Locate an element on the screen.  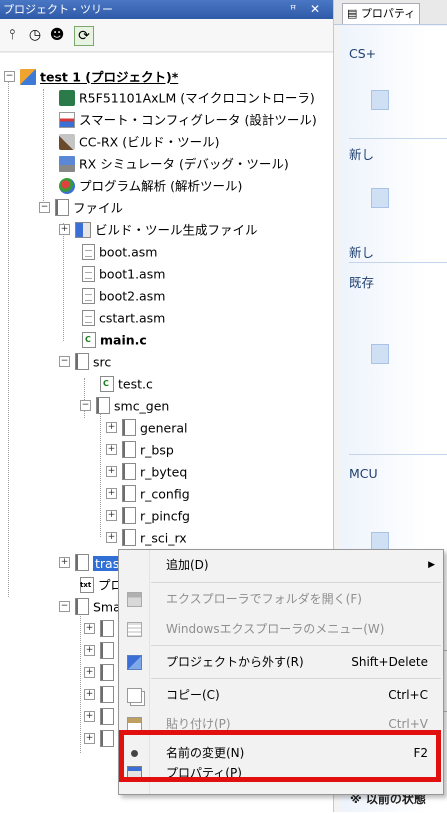
build-files-icon is located at coordinates (83, 229).